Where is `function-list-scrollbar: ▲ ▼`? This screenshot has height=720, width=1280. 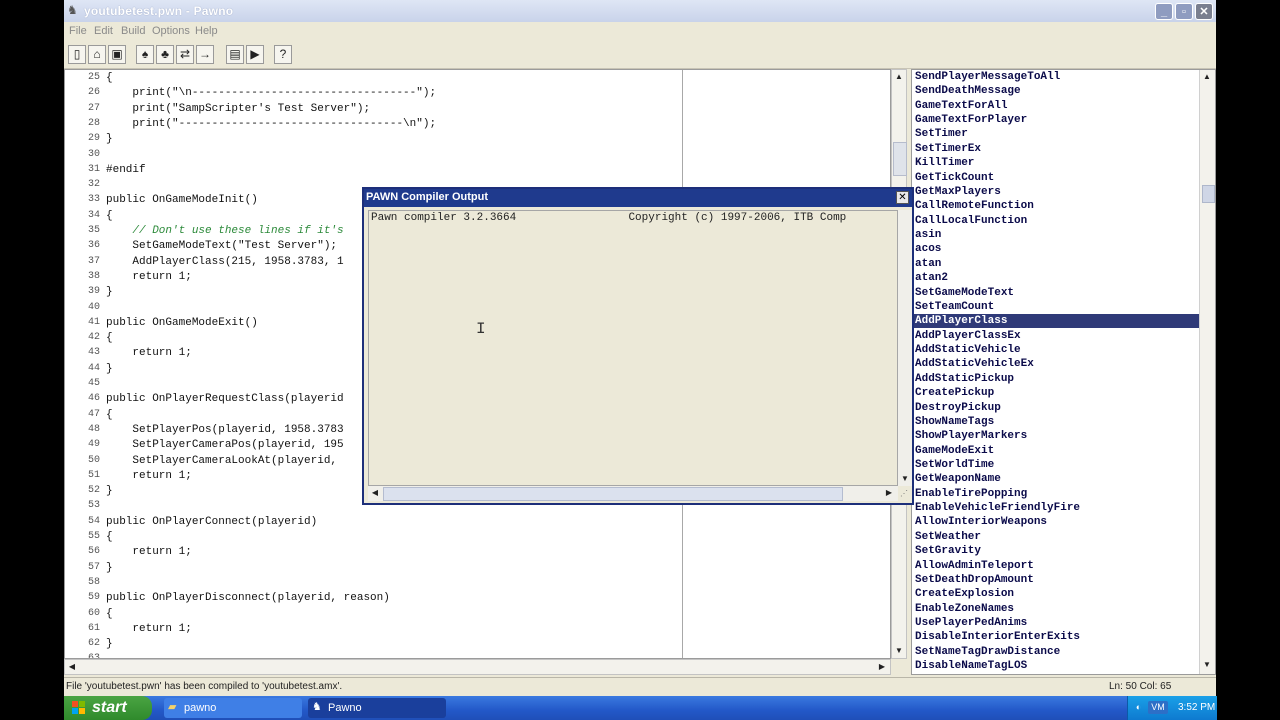 function-list-scrollbar: ▲ ▼ is located at coordinates (1207, 372).